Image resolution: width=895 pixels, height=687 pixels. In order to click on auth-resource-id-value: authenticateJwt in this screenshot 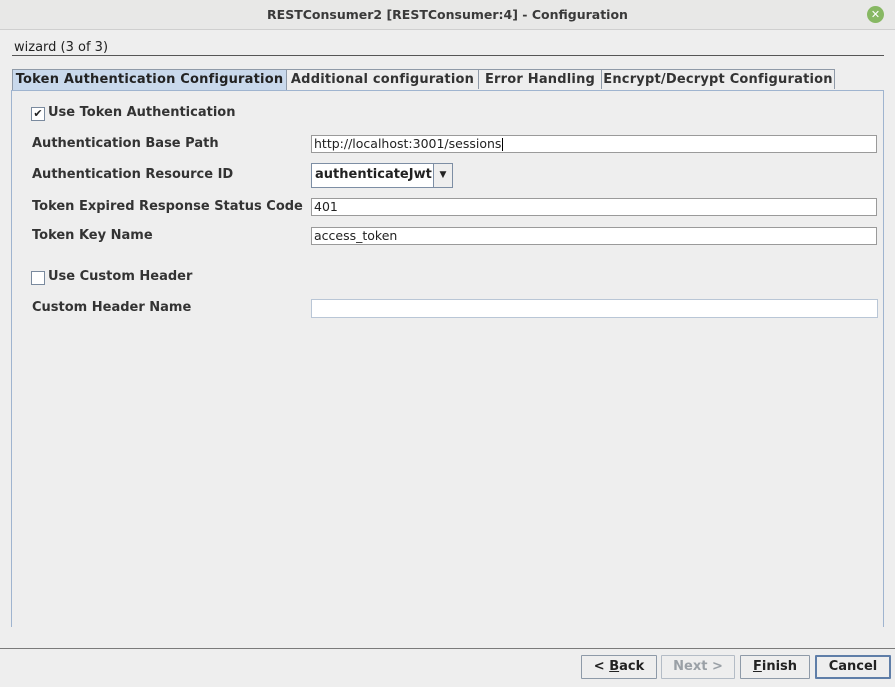, I will do `click(373, 174)`.